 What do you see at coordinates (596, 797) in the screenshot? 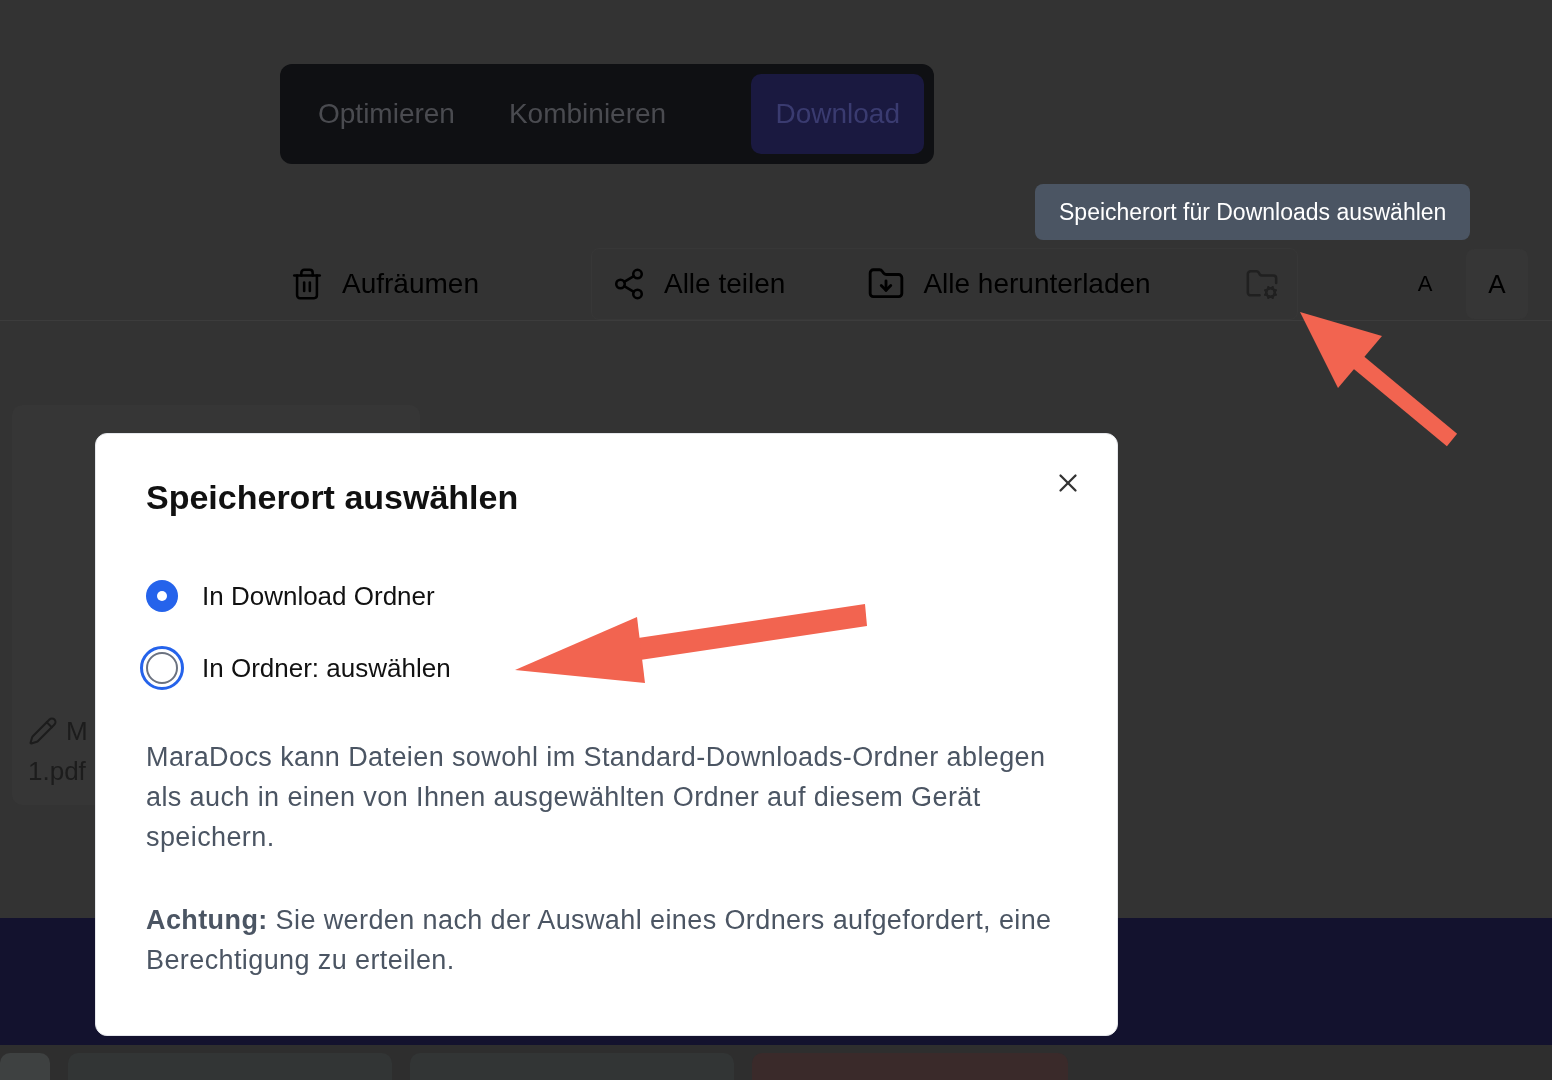
I see `description-text: MaraDocs kann Dateien sowohl im Standard-Downloads-Ordner ablegen als auch in einen von Ihnen ausgewählten Ordner auf diesem Gerät speichern.` at bounding box center [596, 797].